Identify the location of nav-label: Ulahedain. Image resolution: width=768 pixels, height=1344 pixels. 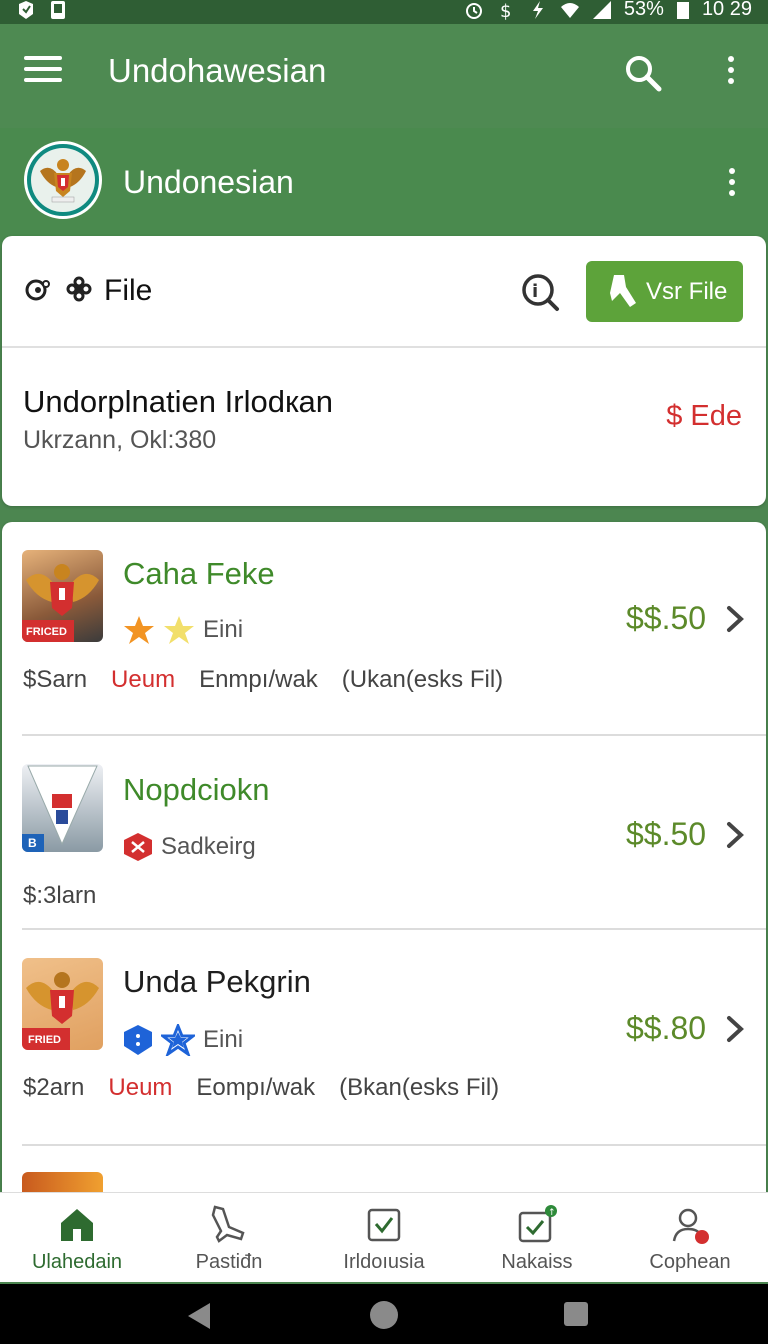
(77, 1262).